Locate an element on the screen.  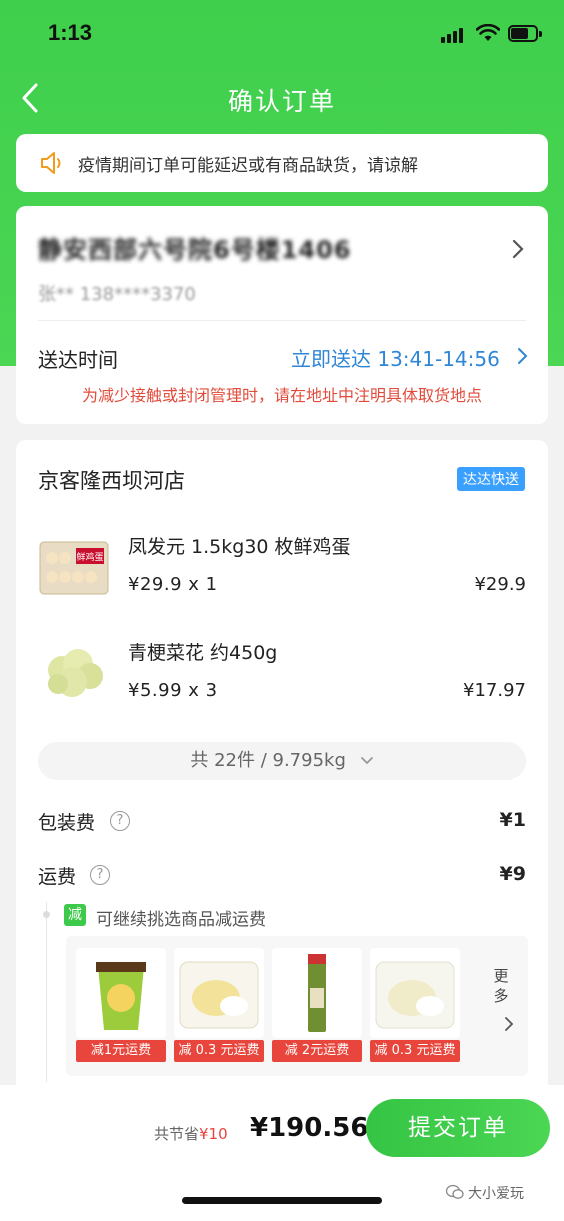
timeline-line is located at coordinates (46, 992).